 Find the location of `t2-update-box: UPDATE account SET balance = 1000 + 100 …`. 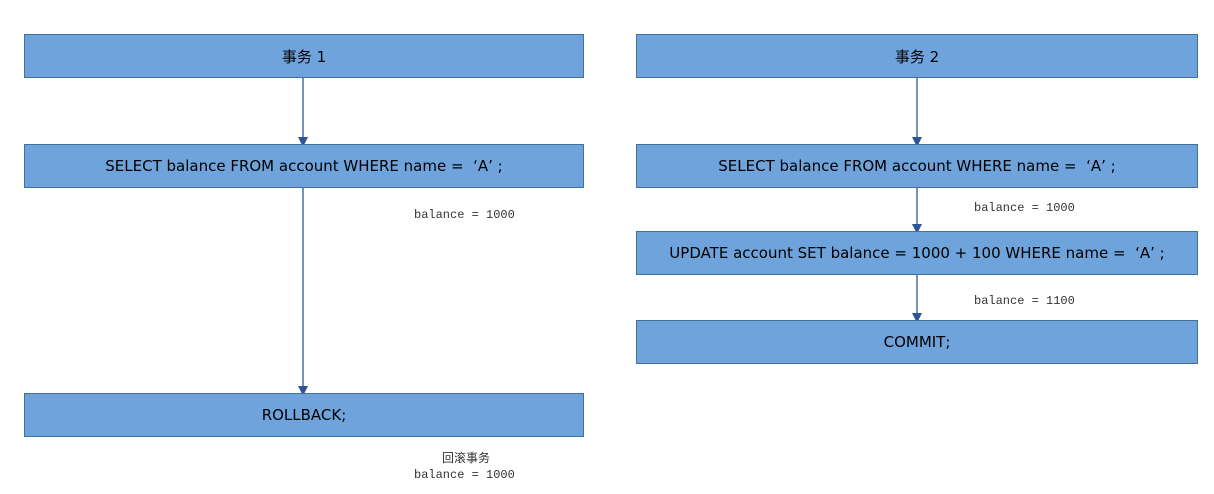

t2-update-box: UPDATE account SET balance = 1000 + 100 … is located at coordinates (917, 253).